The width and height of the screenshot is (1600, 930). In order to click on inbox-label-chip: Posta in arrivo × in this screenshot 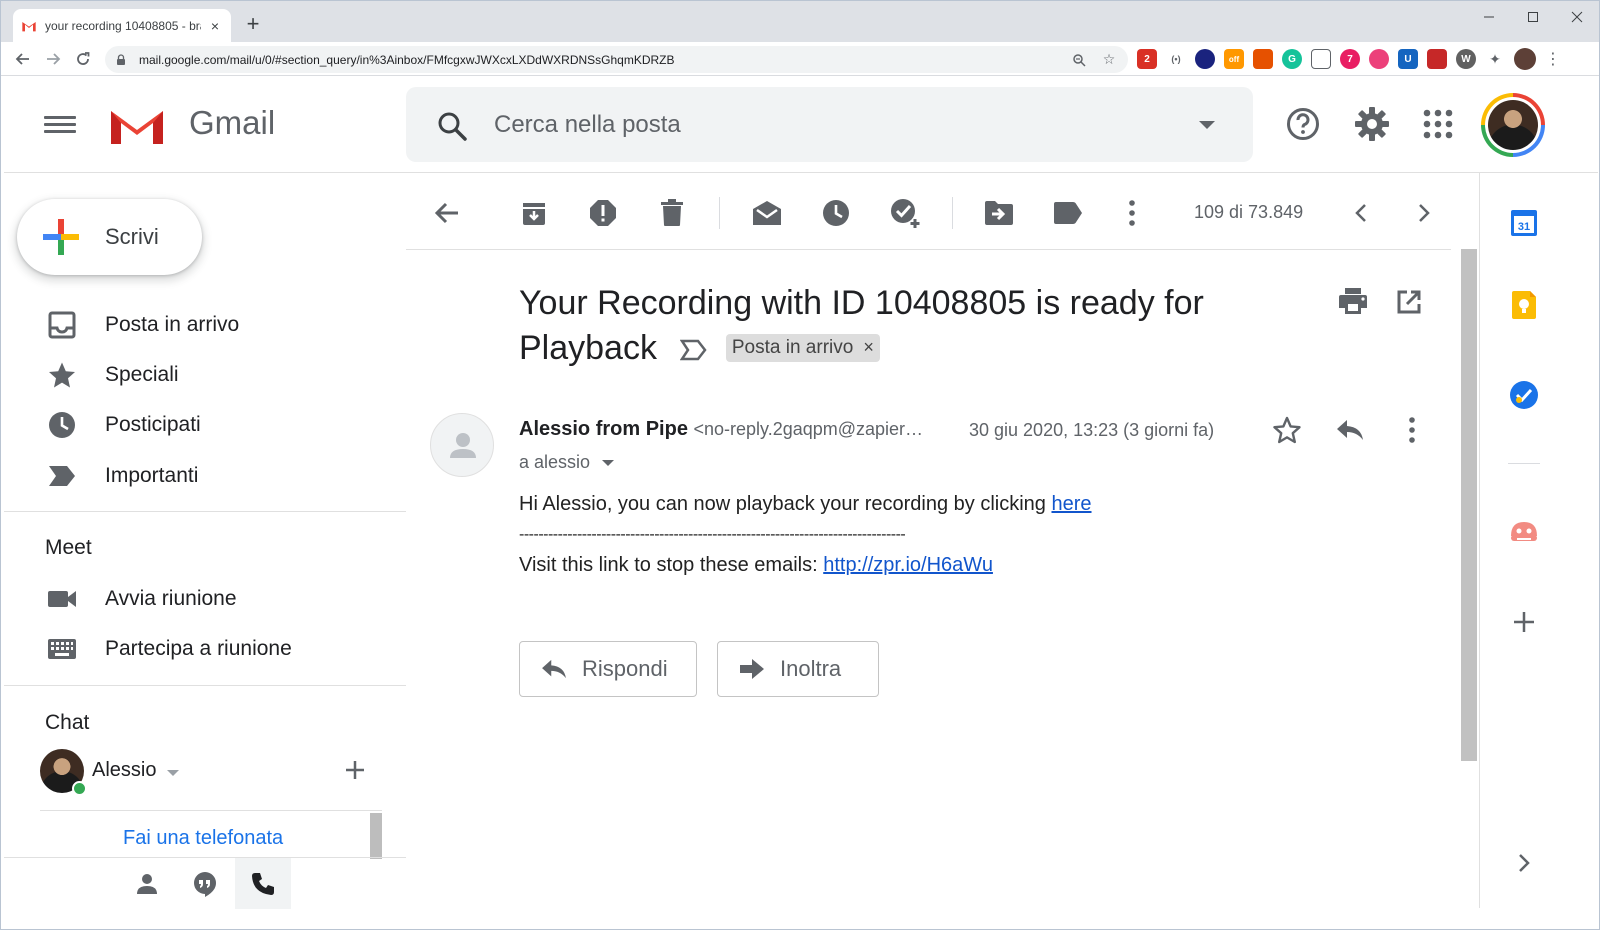, I will do `click(802, 347)`.